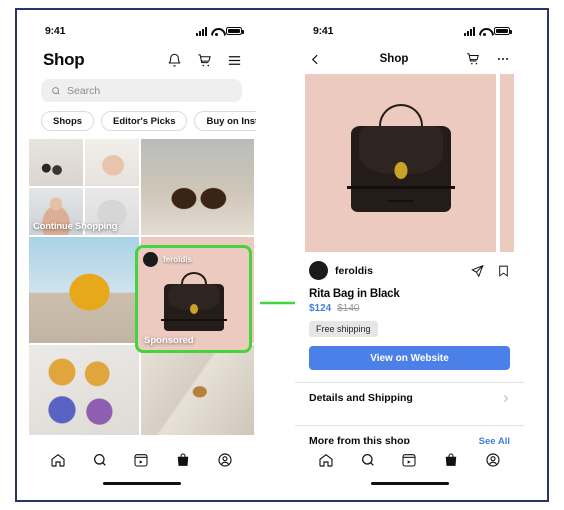 The height and width of the screenshot is (510, 564). I want to click on search-input: Search, so click(141, 90).